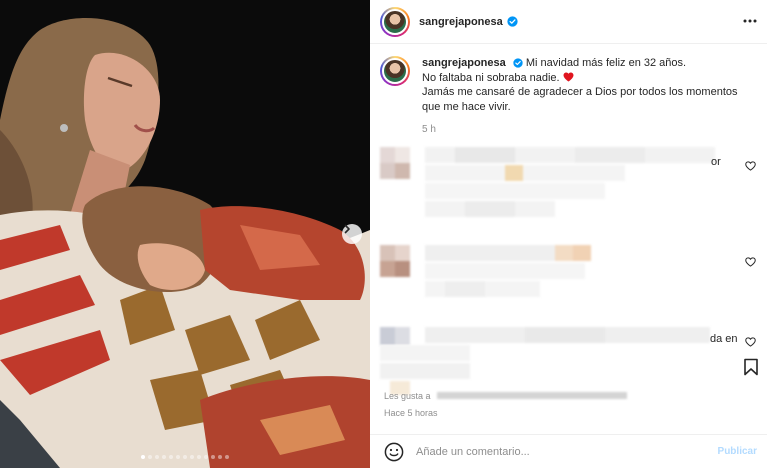 The image size is (767, 468). What do you see at coordinates (580, 130) in the screenshot?
I see `post-time-ago: 5 h` at bounding box center [580, 130].